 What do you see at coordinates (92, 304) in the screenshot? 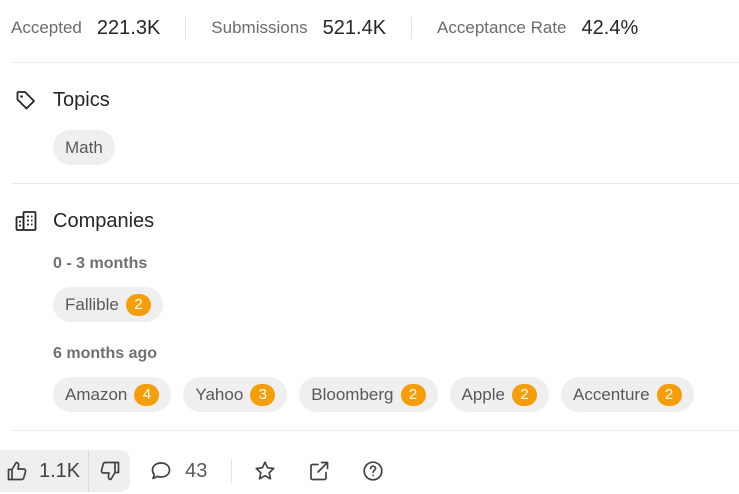
I see `company-name: Fallible` at bounding box center [92, 304].